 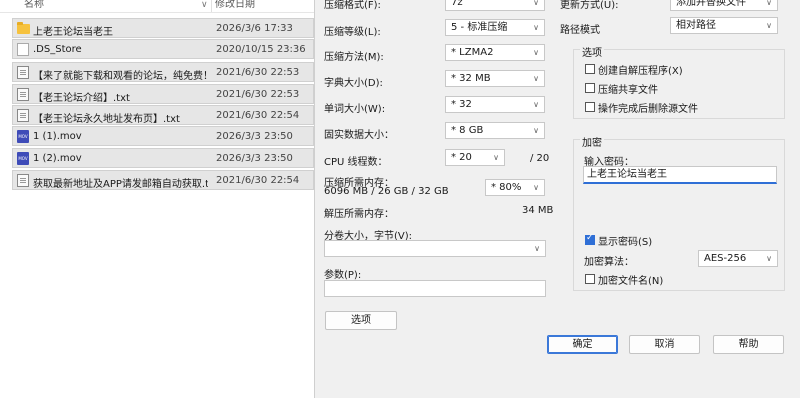 I want to click on solid-block-label: 固实数据大小：, so click(x=359, y=135).